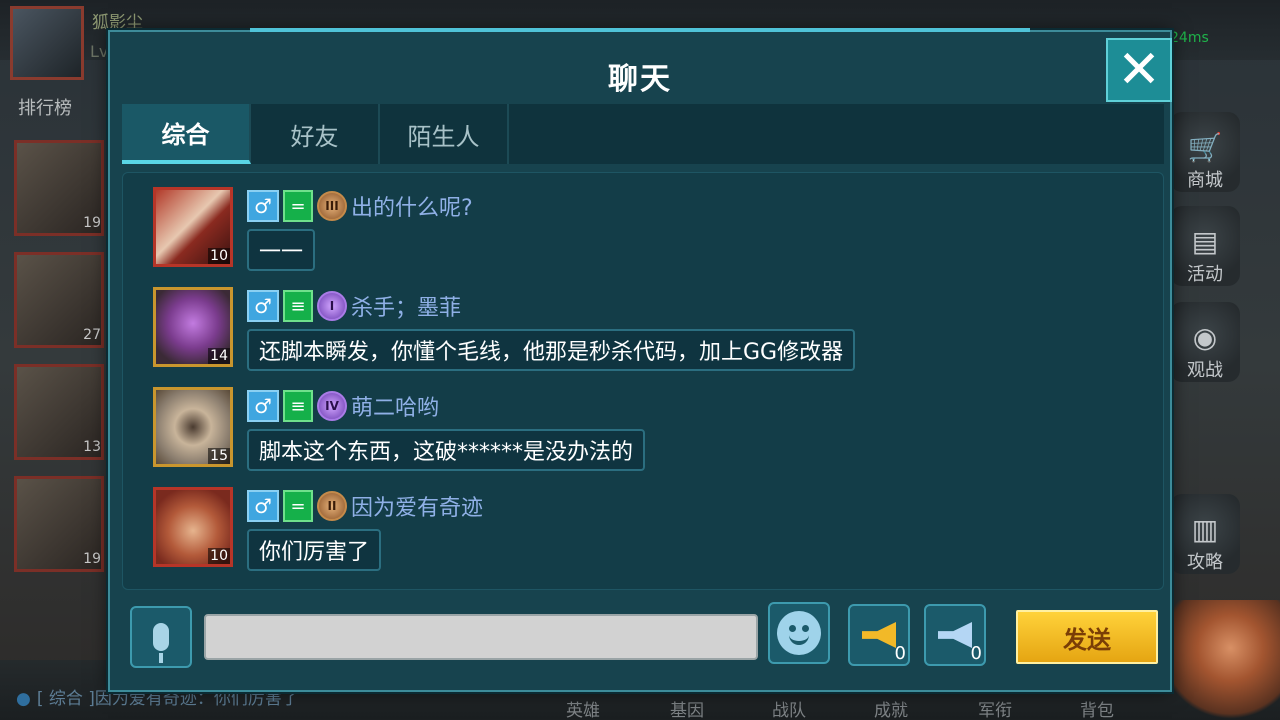 The height and width of the screenshot is (720, 1280). What do you see at coordinates (412, 206) in the screenshot?
I see `sender-name: 出的什么呢?` at bounding box center [412, 206].